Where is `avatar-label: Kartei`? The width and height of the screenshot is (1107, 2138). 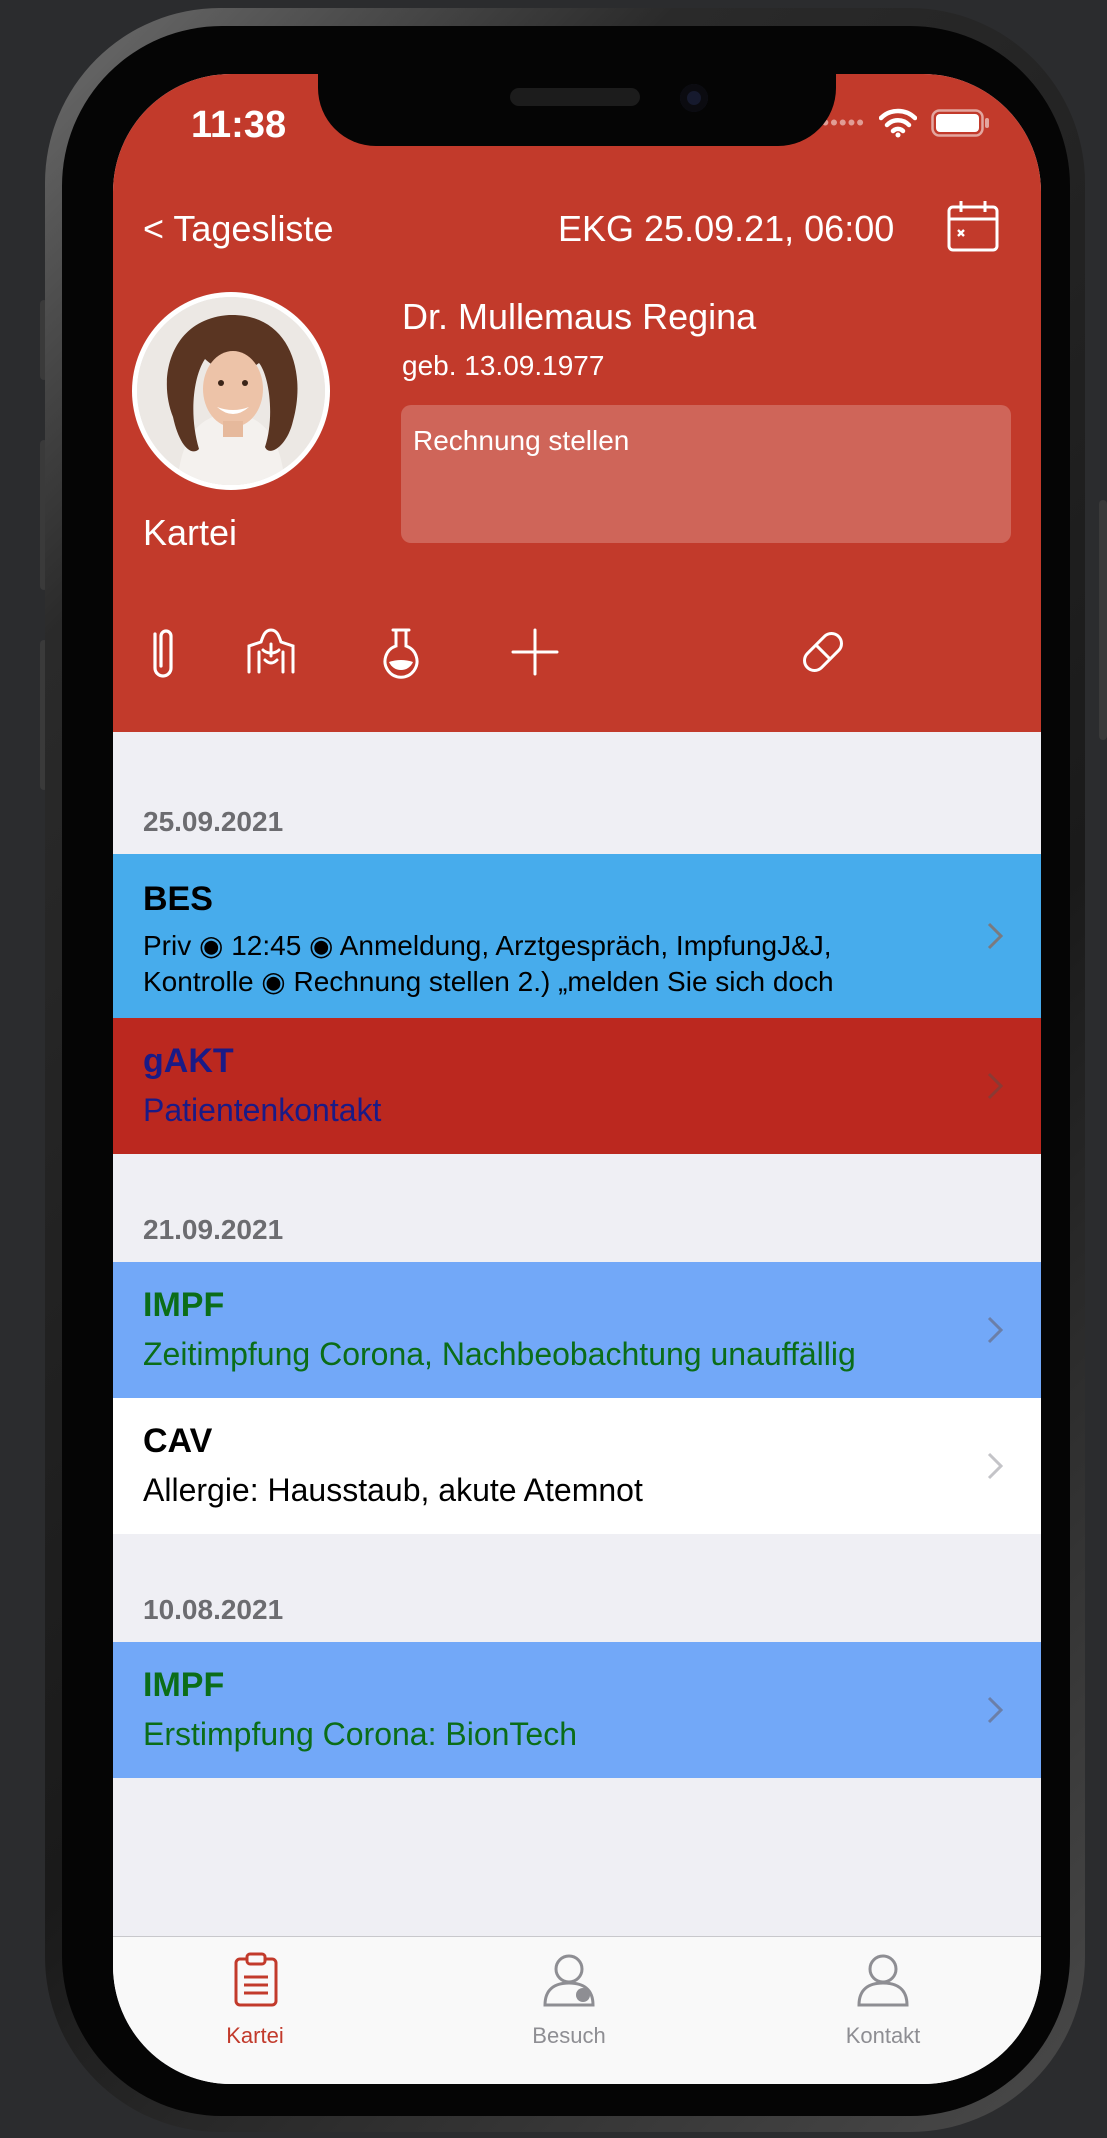 avatar-label: Kartei is located at coordinates (190, 532).